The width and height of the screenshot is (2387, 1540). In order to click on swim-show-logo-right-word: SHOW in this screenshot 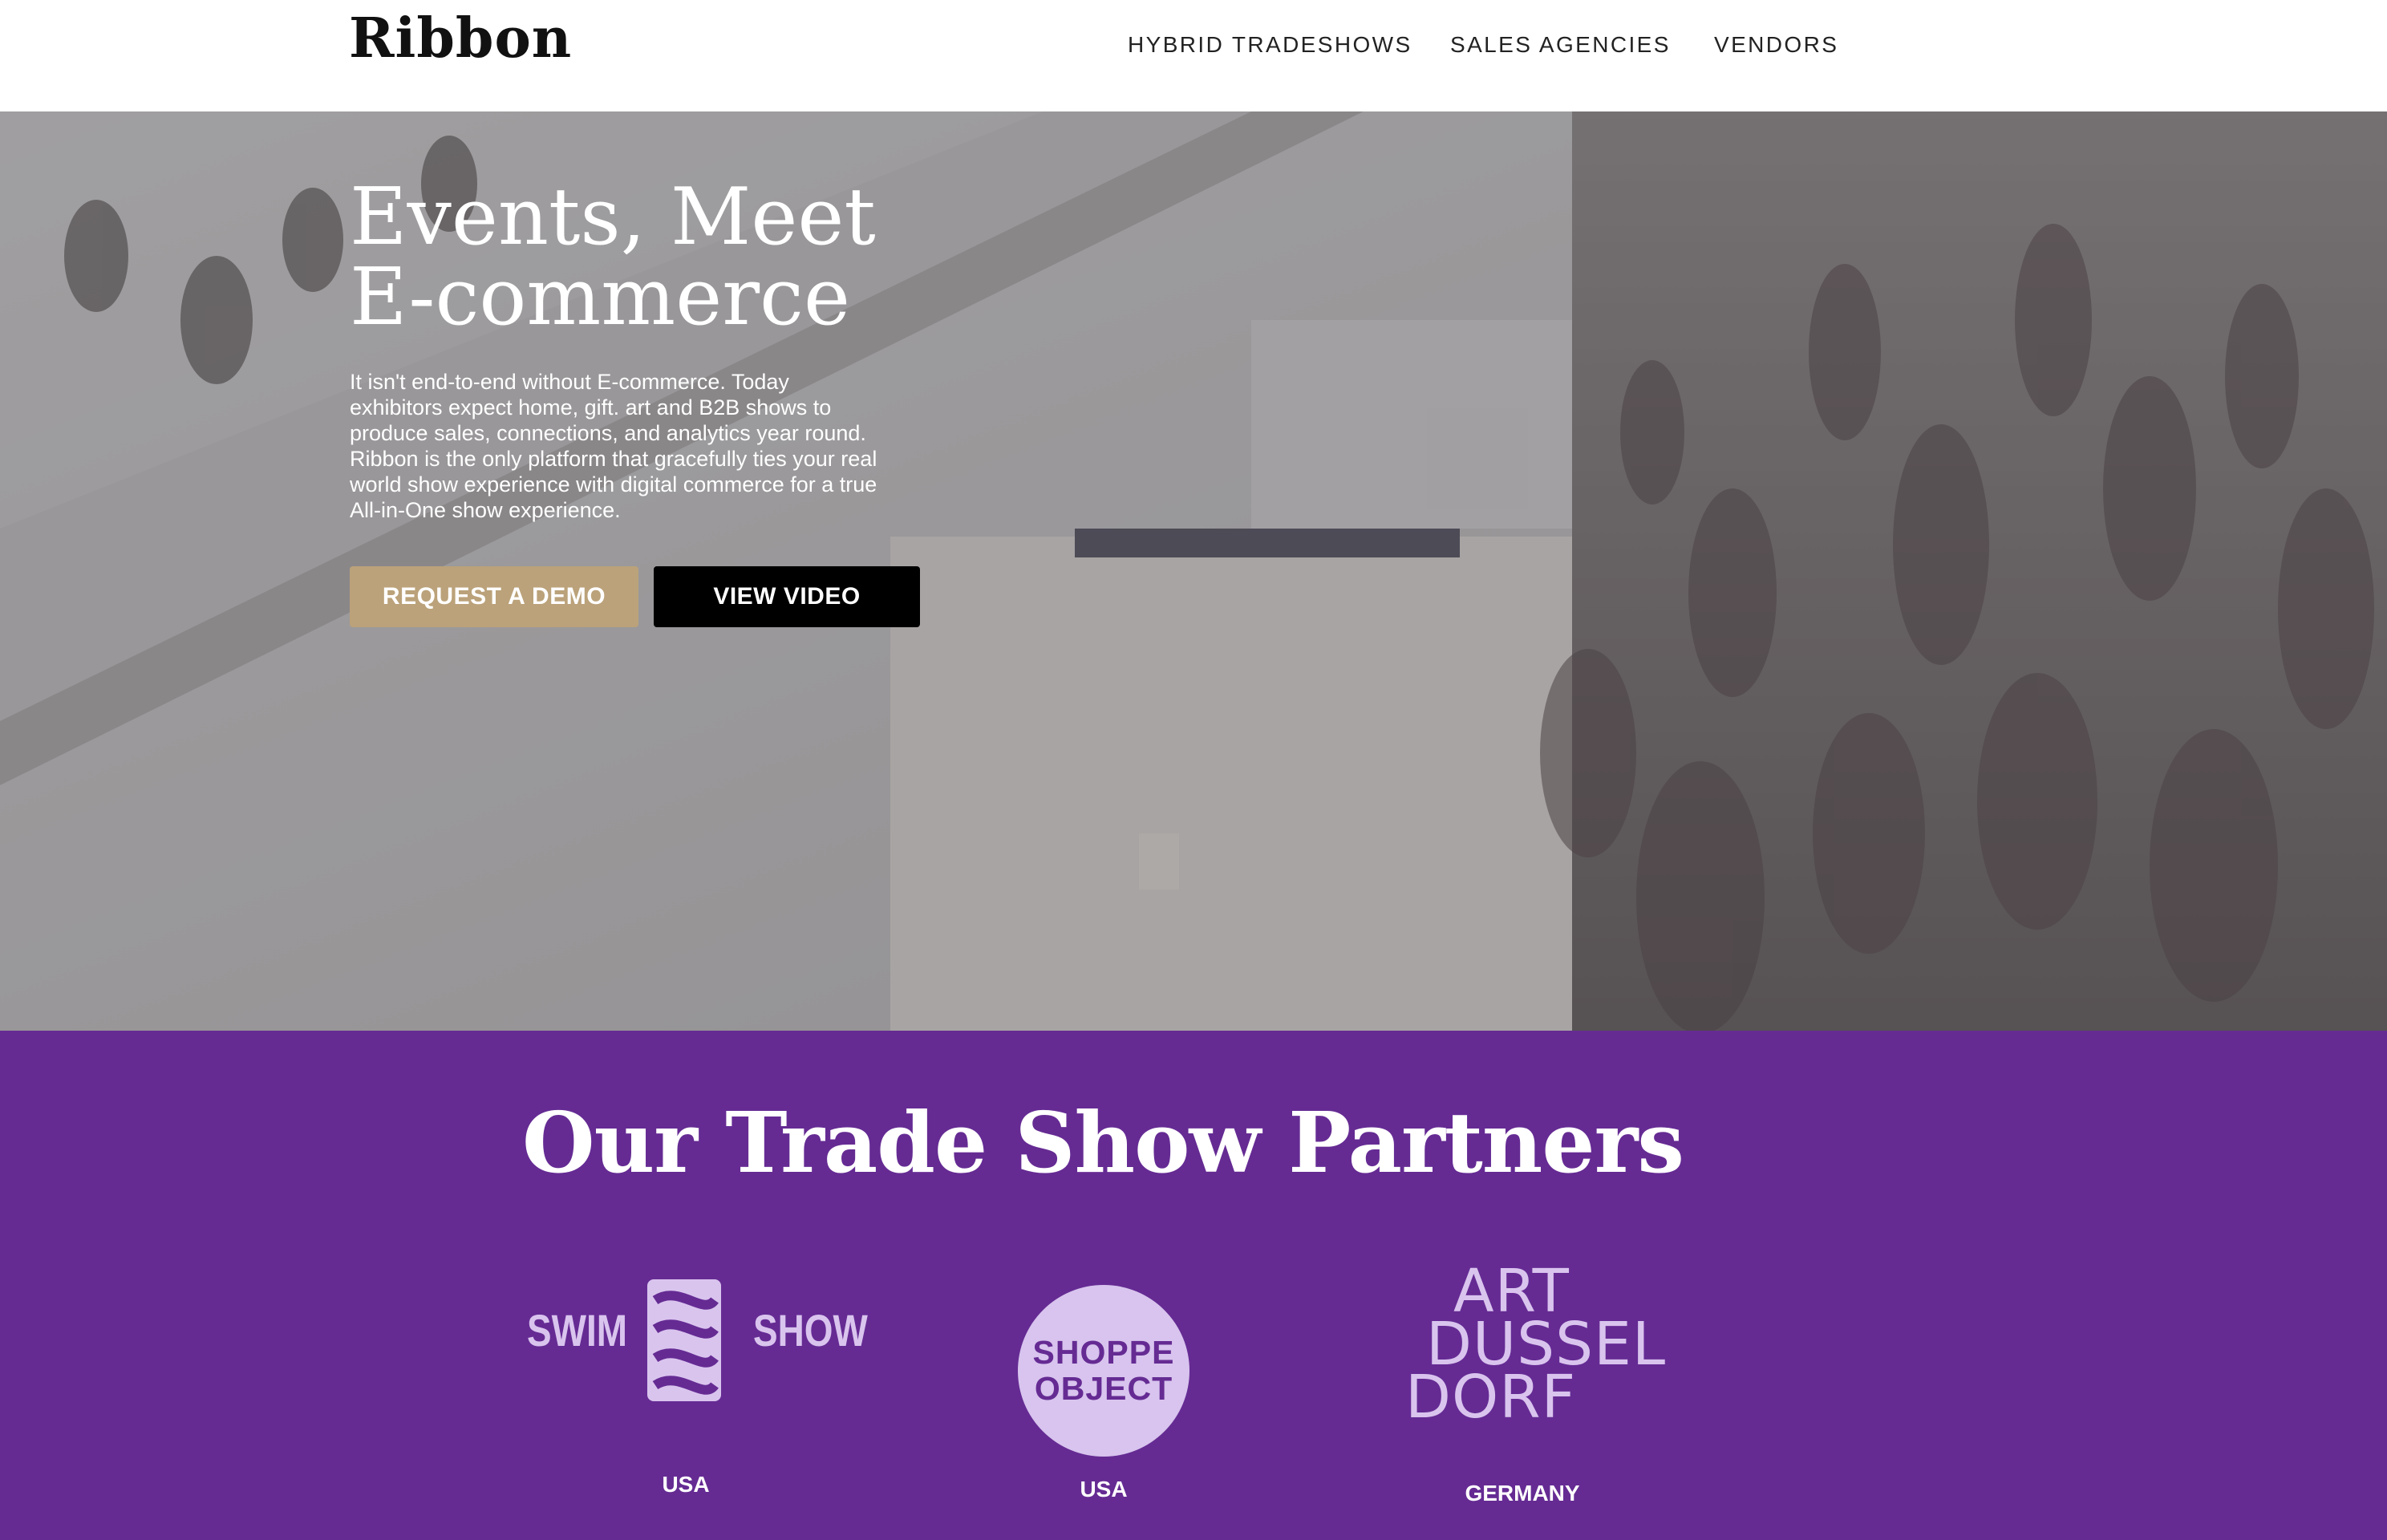, I will do `click(810, 1330)`.